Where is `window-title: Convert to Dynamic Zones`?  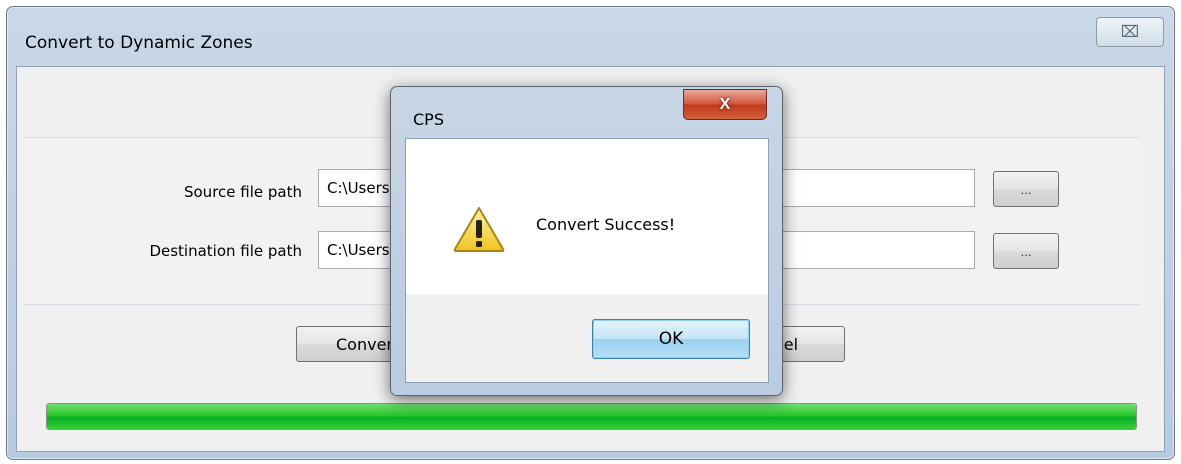
window-title: Convert to Dynamic Zones is located at coordinates (139, 43).